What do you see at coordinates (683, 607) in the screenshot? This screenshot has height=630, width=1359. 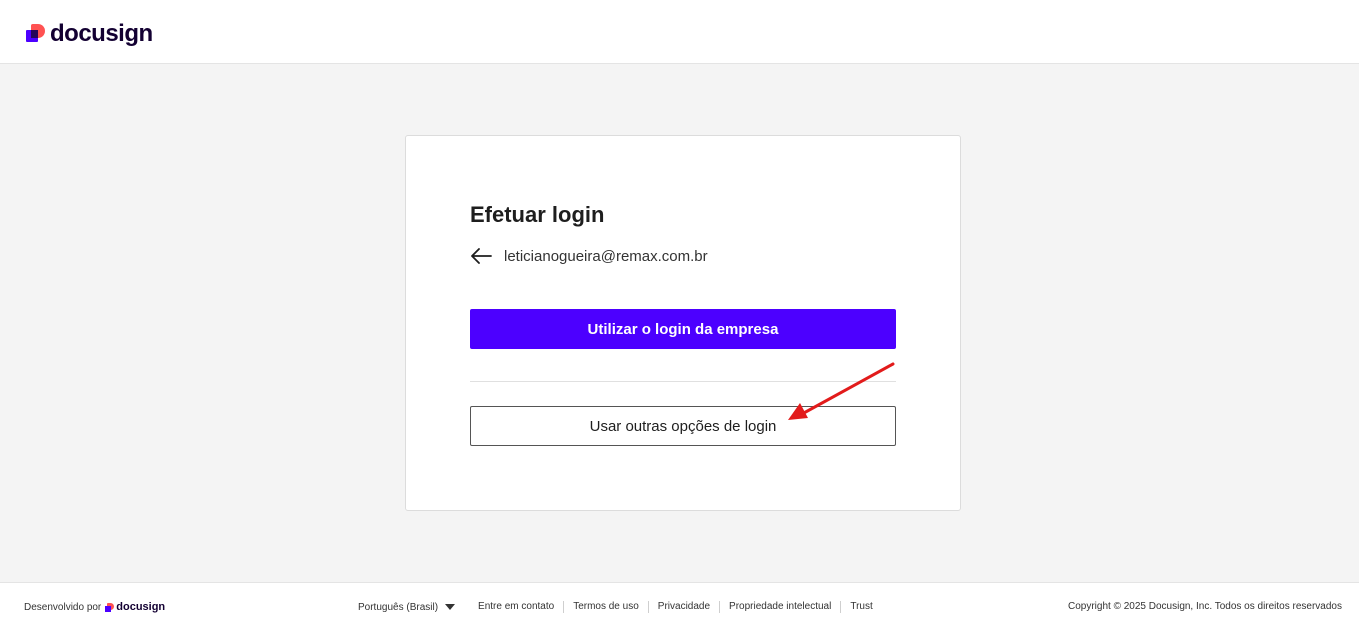 I see `footer-link-privacy: Privacidade` at bounding box center [683, 607].